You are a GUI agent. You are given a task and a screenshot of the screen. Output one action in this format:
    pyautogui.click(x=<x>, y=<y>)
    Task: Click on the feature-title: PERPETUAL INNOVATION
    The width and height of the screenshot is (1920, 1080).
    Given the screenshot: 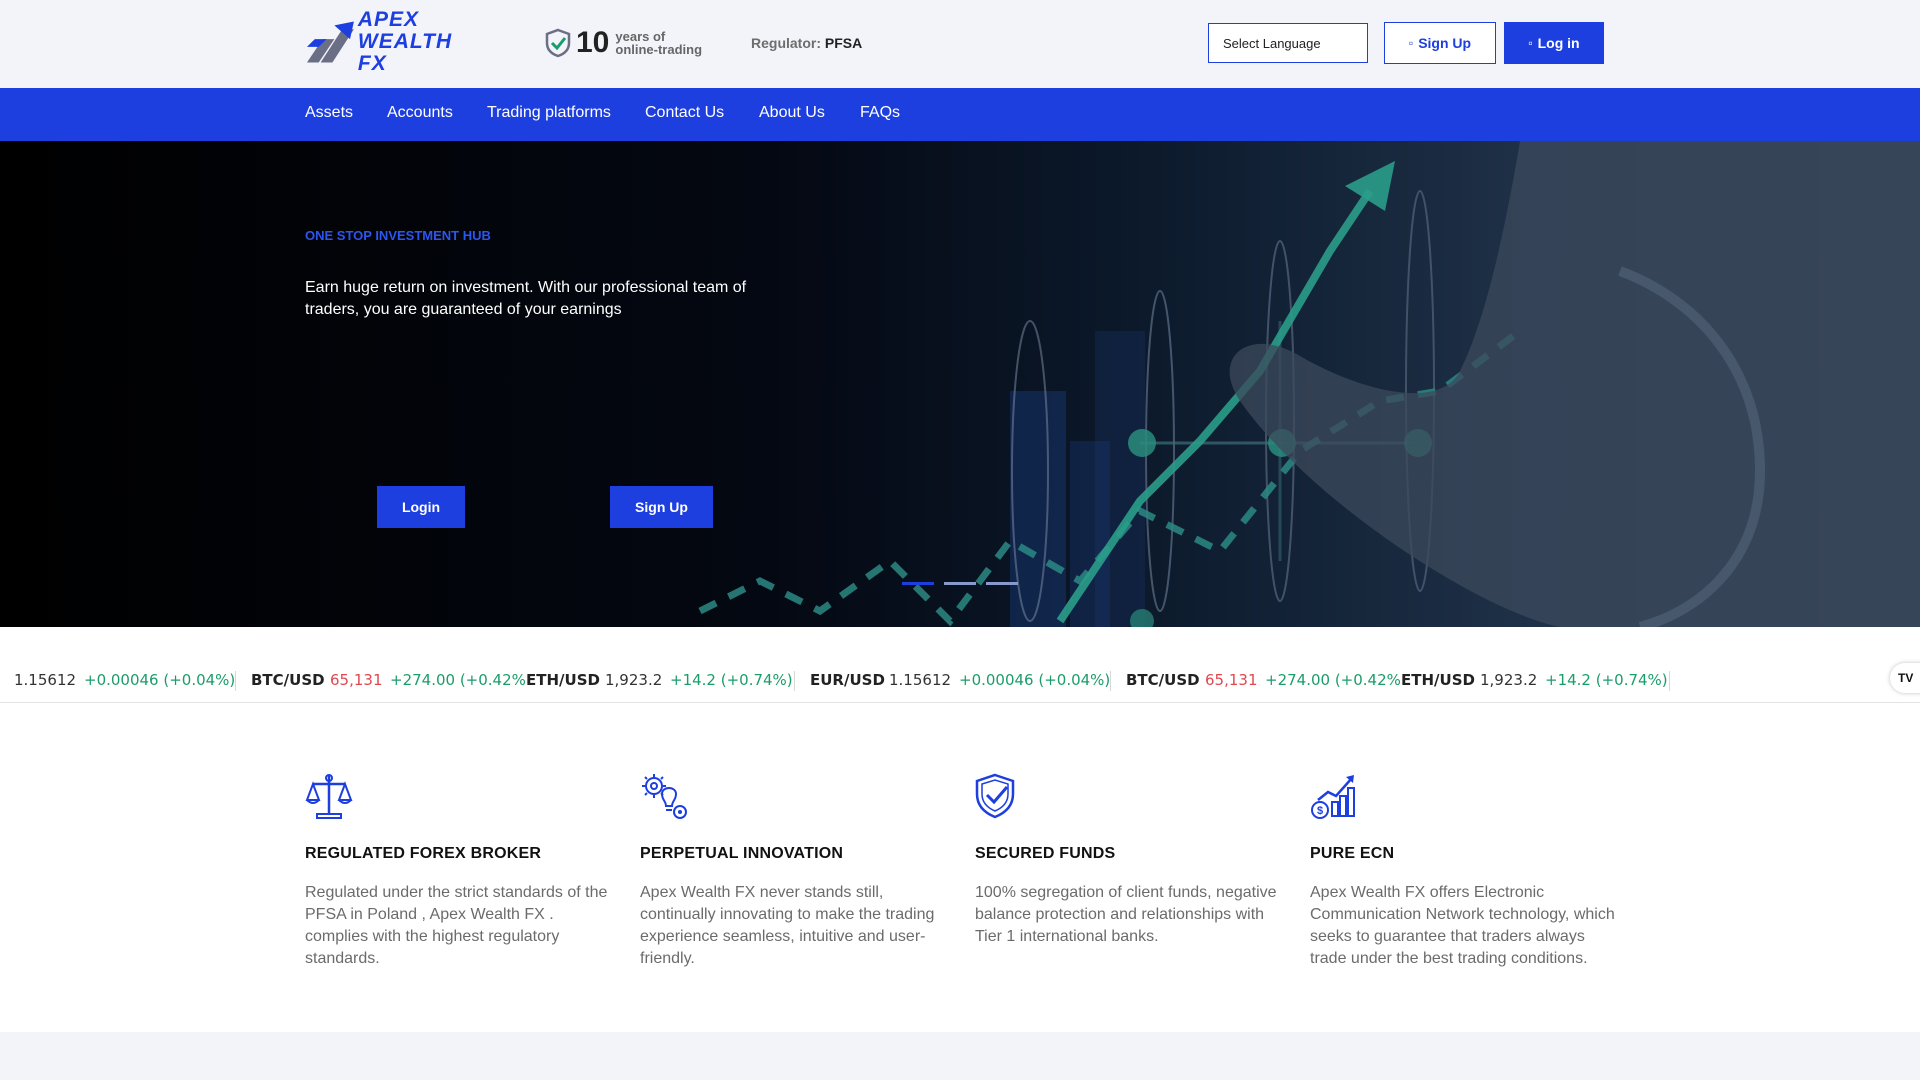 What is the action you would take?
    pyautogui.click(x=742, y=853)
    